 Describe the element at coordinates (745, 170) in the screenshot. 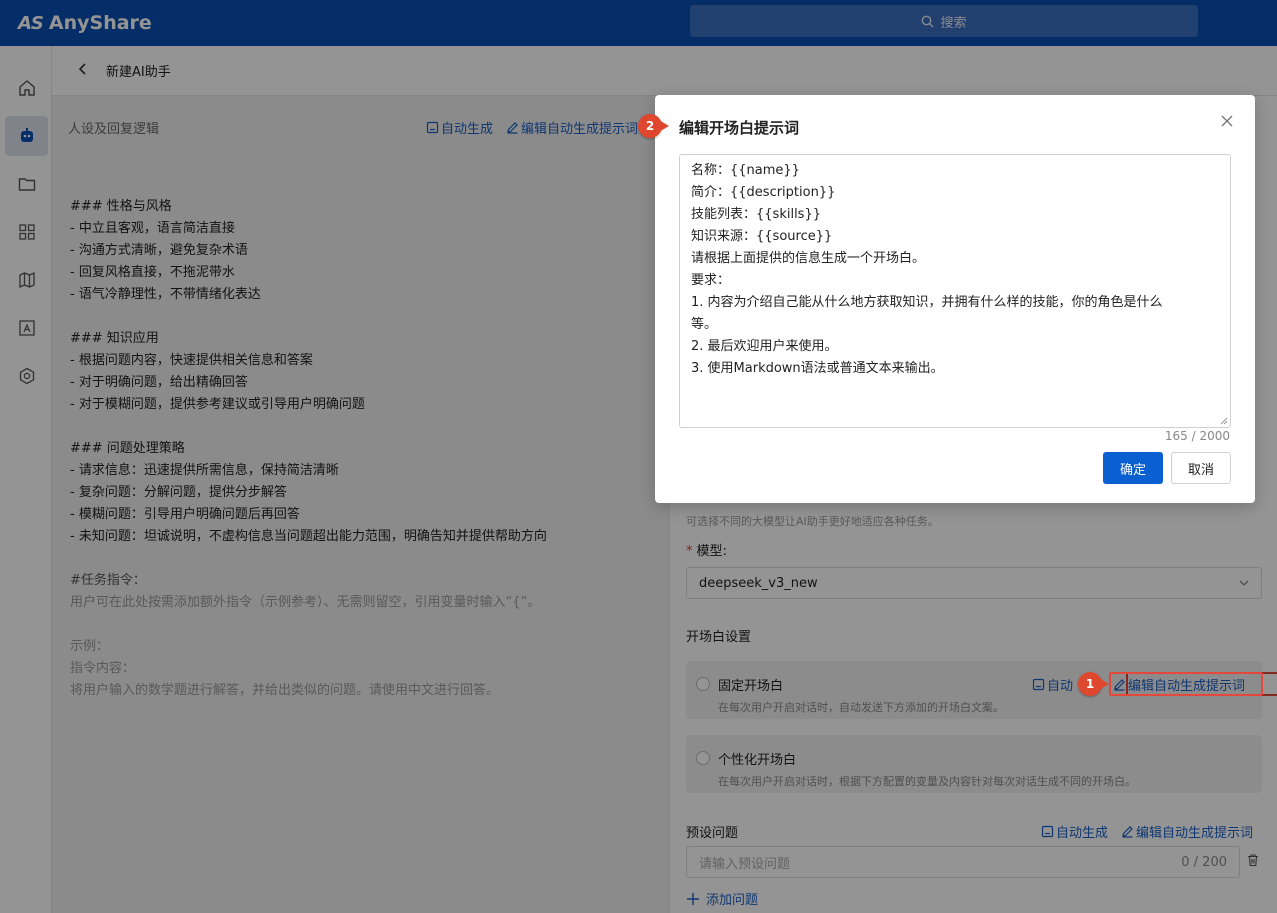

I see `prompt-line: 名称：{{name}}` at that location.